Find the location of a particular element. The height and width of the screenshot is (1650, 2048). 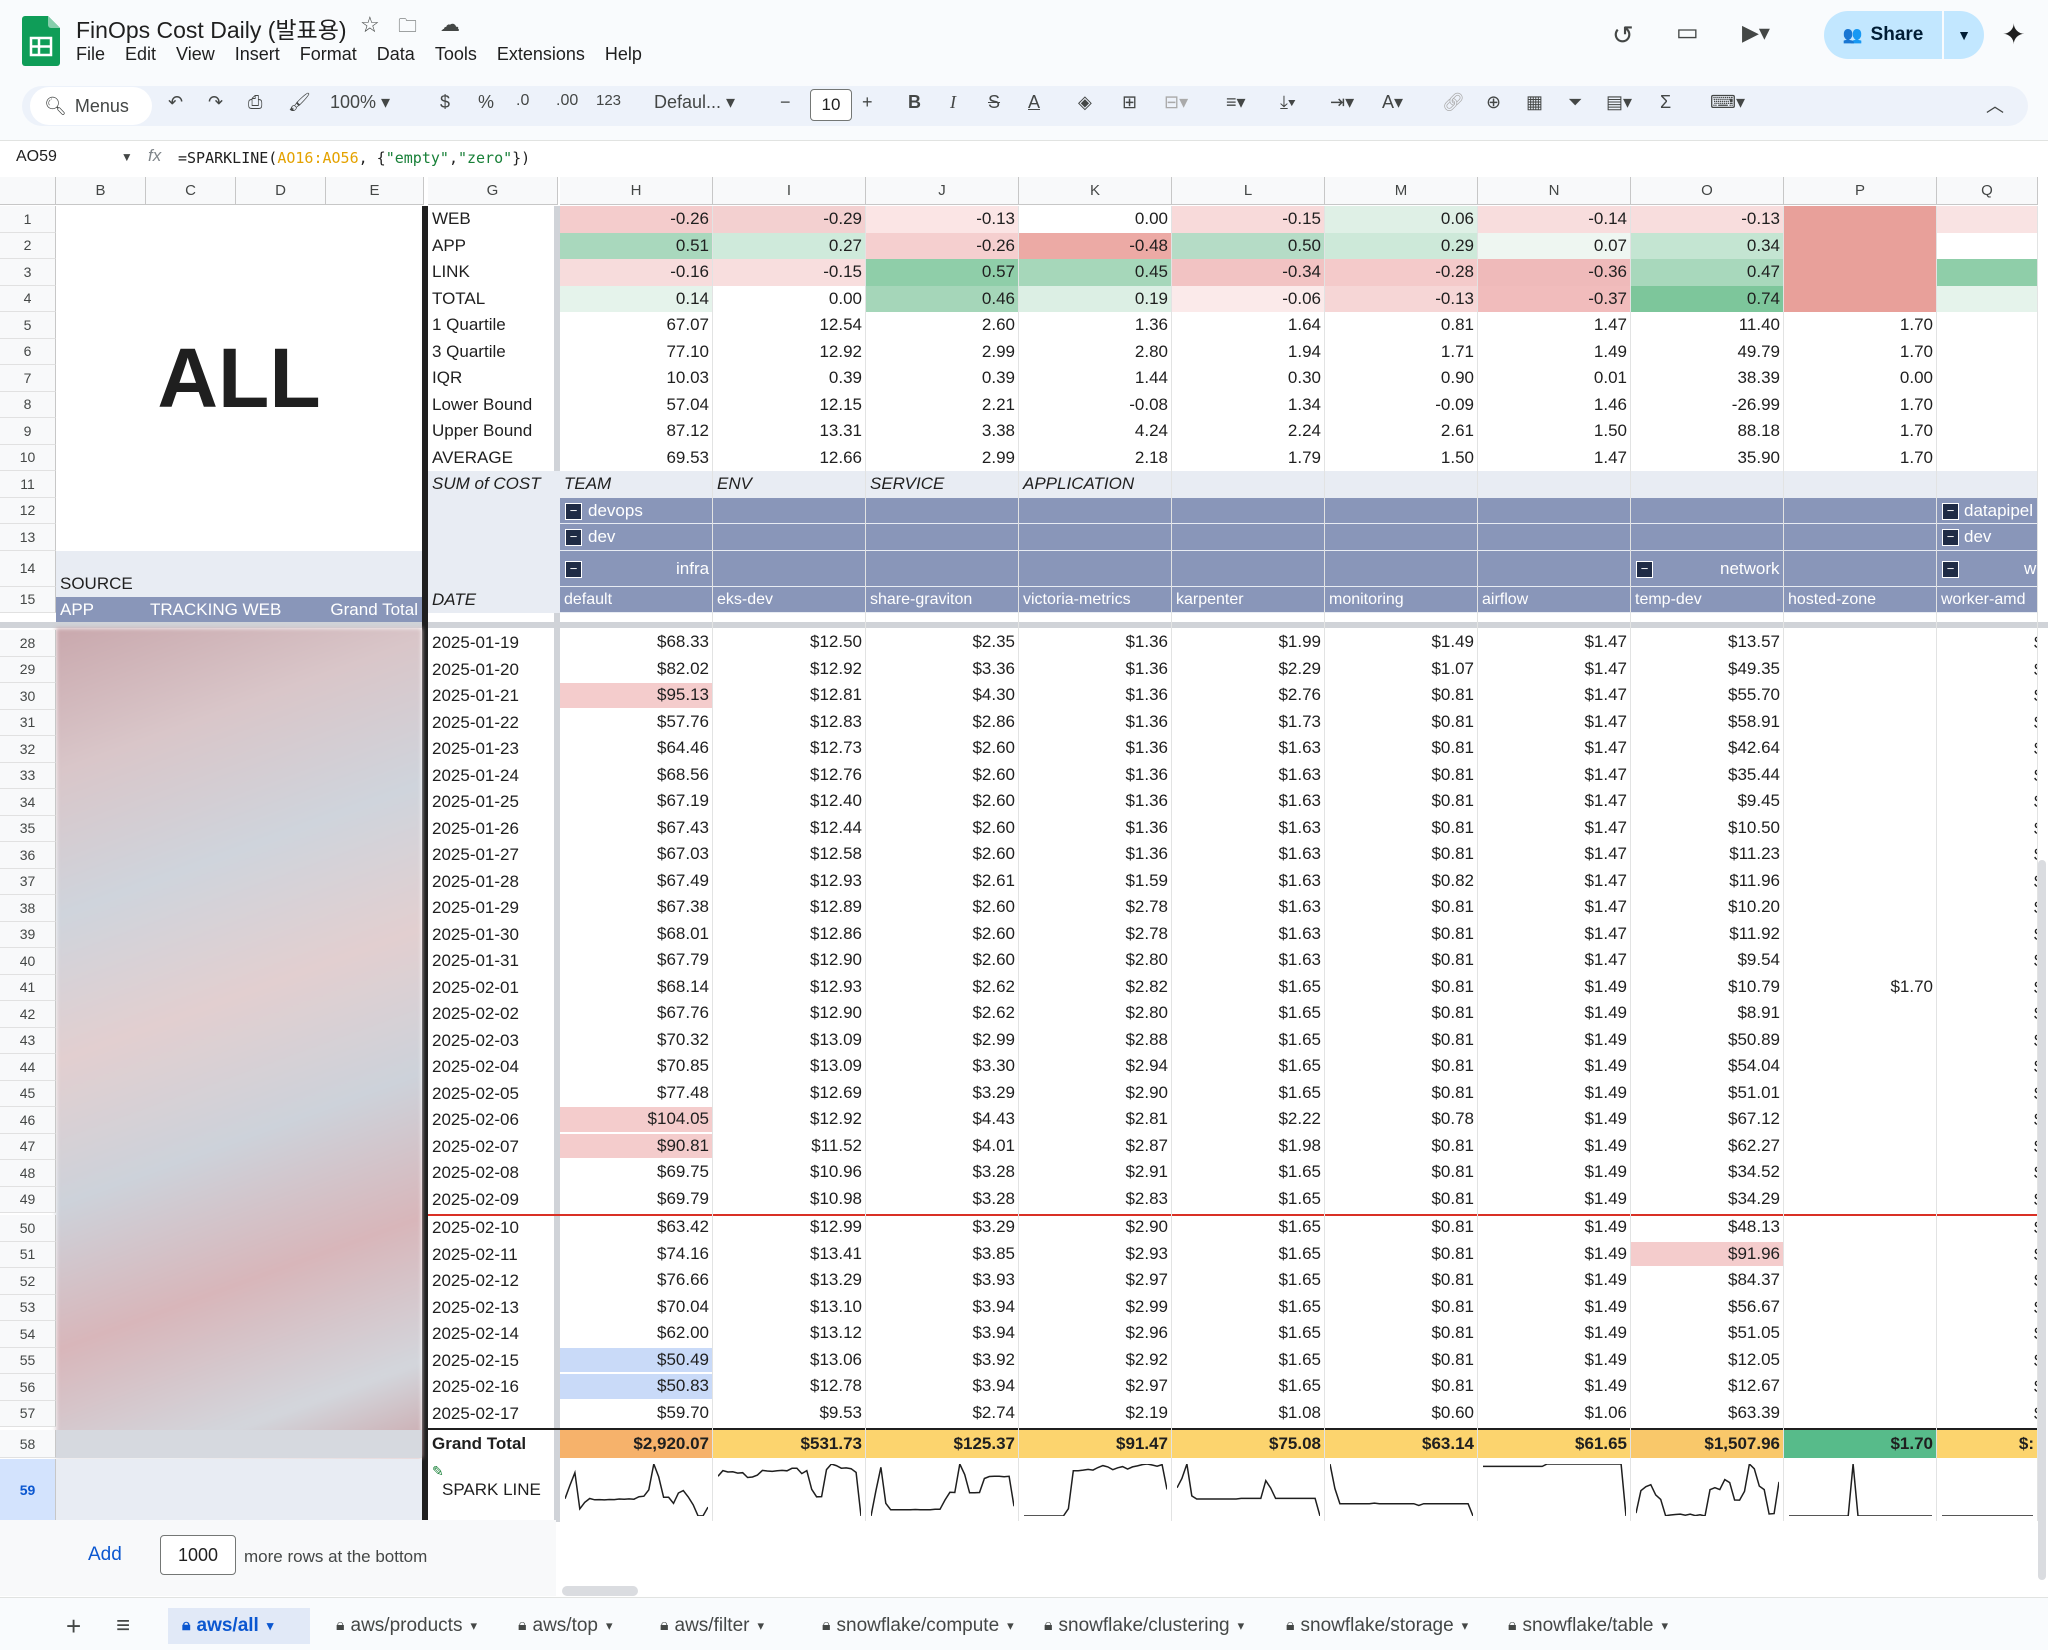

summary-cell: -0.09 is located at coordinates (1401, 405).